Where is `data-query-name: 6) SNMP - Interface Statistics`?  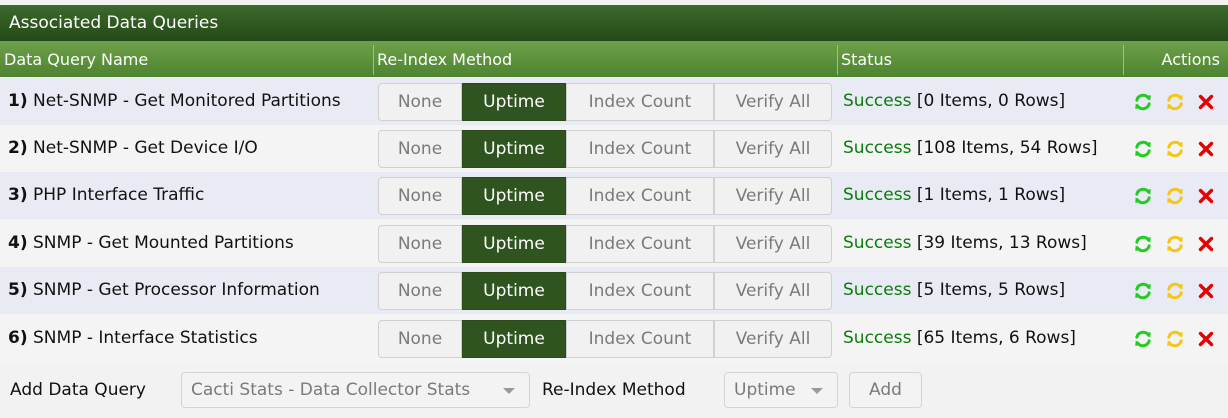 data-query-name: 6) SNMP - Interface Statistics is located at coordinates (133, 338).